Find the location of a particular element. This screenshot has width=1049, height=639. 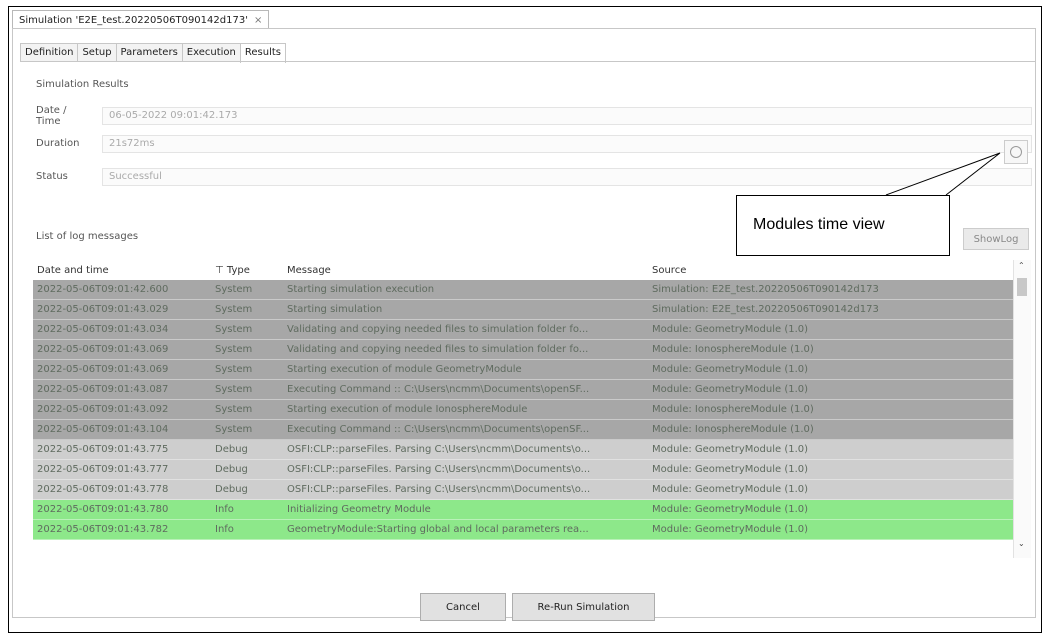

log-date-cell: 2022-05-06T09:01:43.777 is located at coordinates (103, 469).